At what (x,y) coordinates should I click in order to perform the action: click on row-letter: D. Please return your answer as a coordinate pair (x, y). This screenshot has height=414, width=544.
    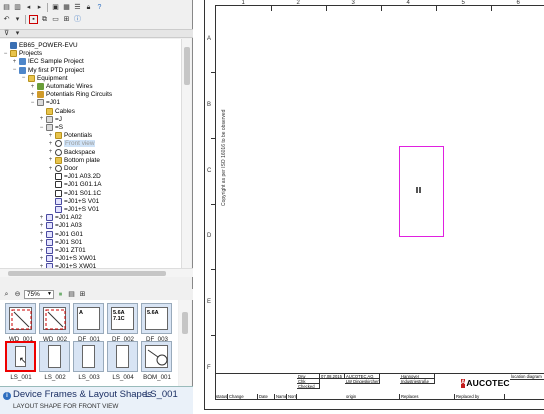
    Looking at the image, I should click on (209, 236).